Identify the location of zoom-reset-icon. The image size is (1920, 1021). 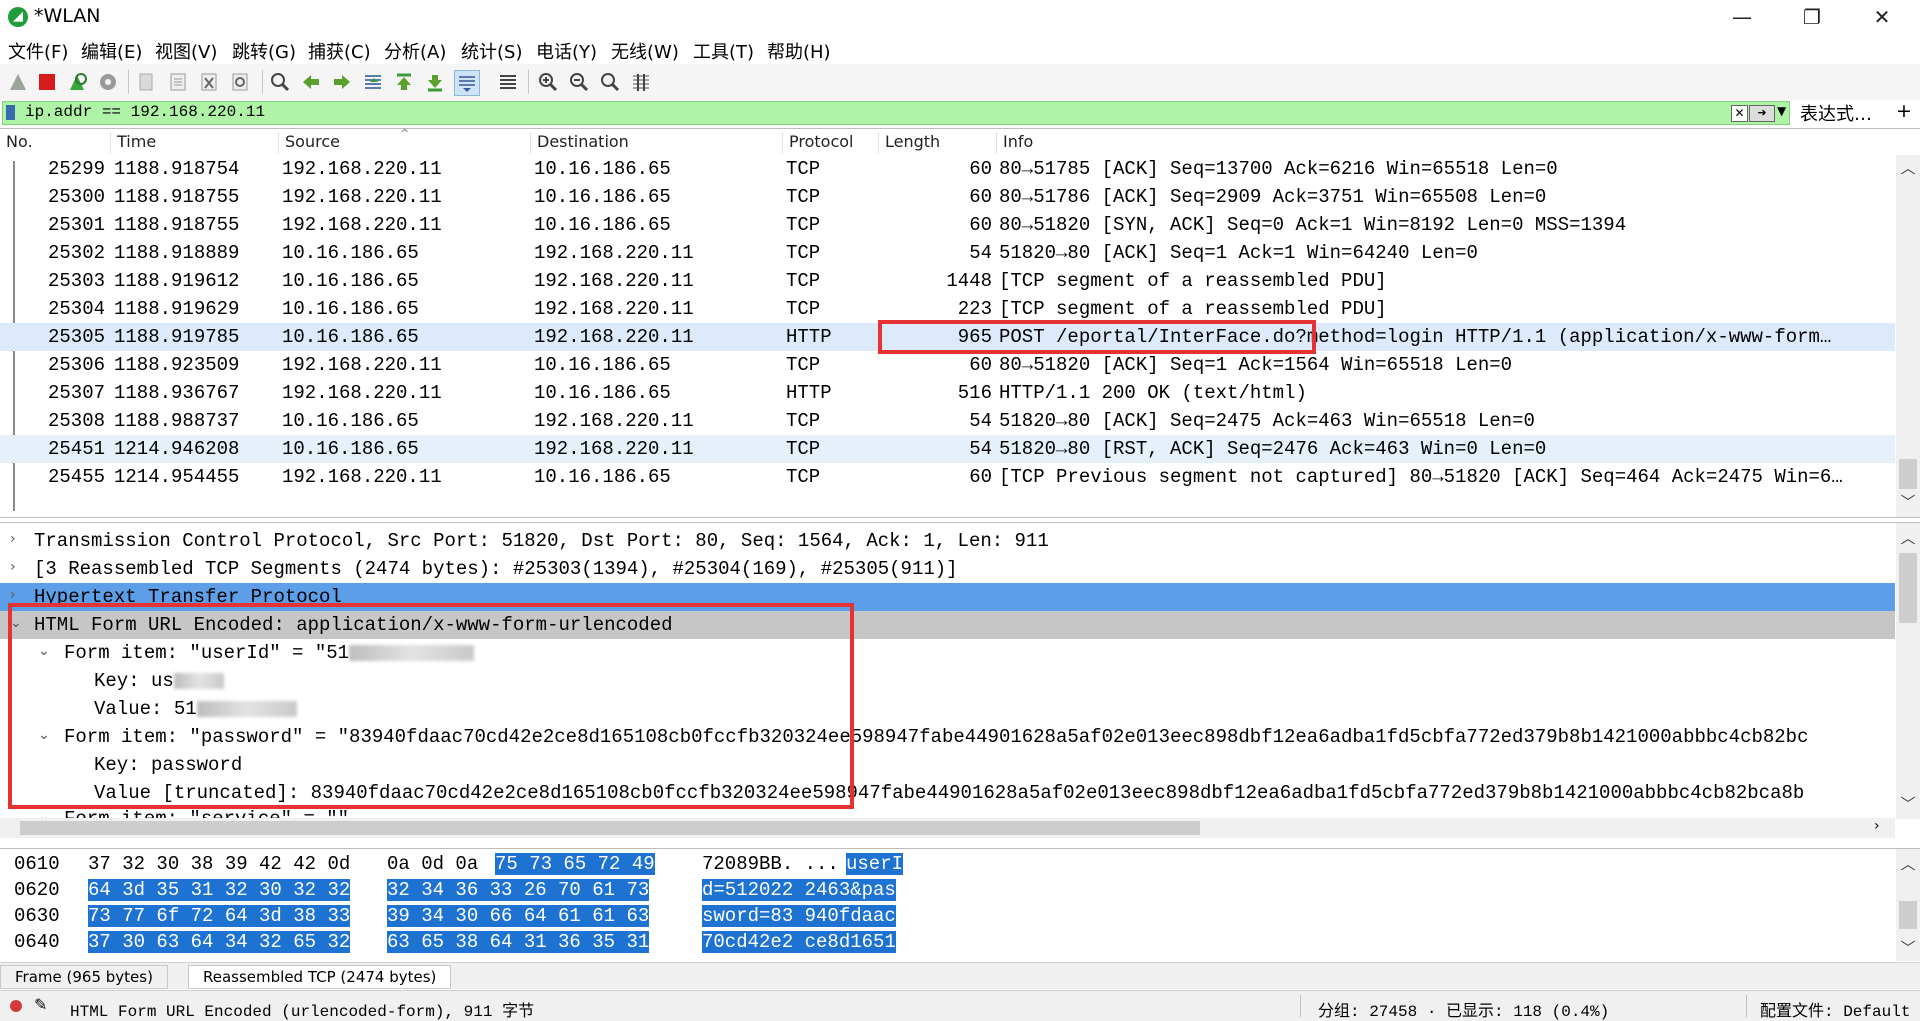
(610, 82).